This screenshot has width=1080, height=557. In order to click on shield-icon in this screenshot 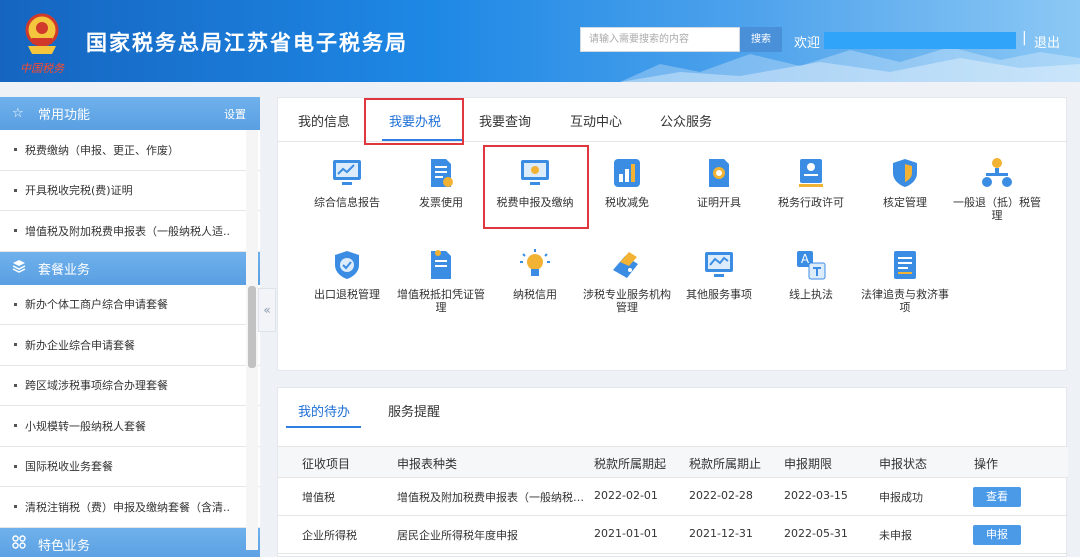, I will do `click(905, 173)`.